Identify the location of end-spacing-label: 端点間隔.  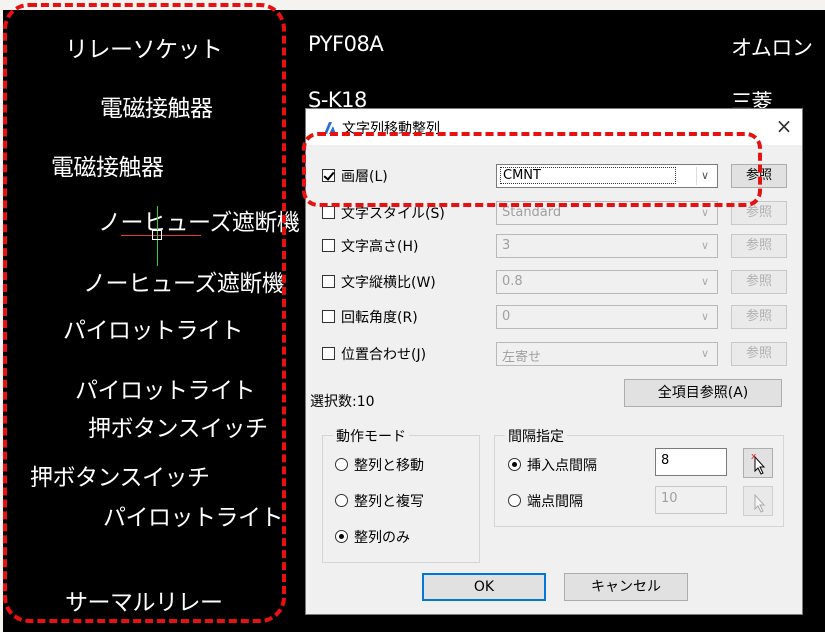
(555, 502).